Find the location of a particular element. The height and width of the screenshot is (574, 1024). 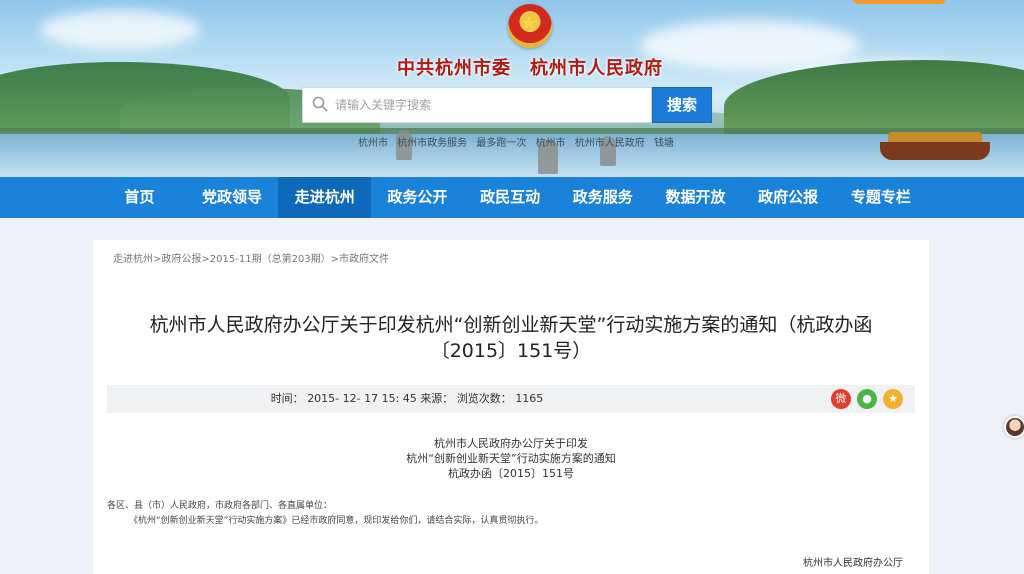

nav-item-leadership: 党政领导 is located at coordinates (232, 197).